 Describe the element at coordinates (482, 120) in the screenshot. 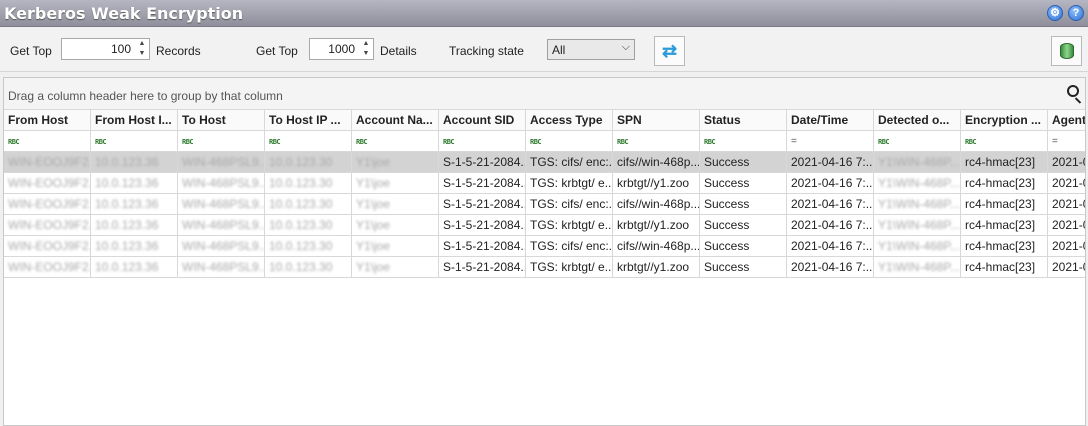

I see `column-header: Account SID` at that location.